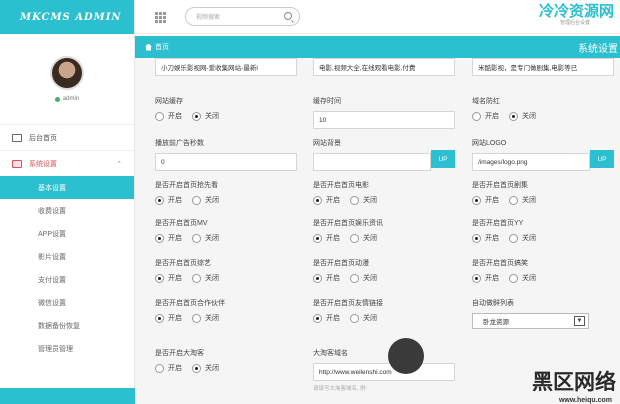  What do you see at coordinates (162, 47) in the screenshot?
I see `breadcrumb-home: 首页` at bounding box center [162, 47].